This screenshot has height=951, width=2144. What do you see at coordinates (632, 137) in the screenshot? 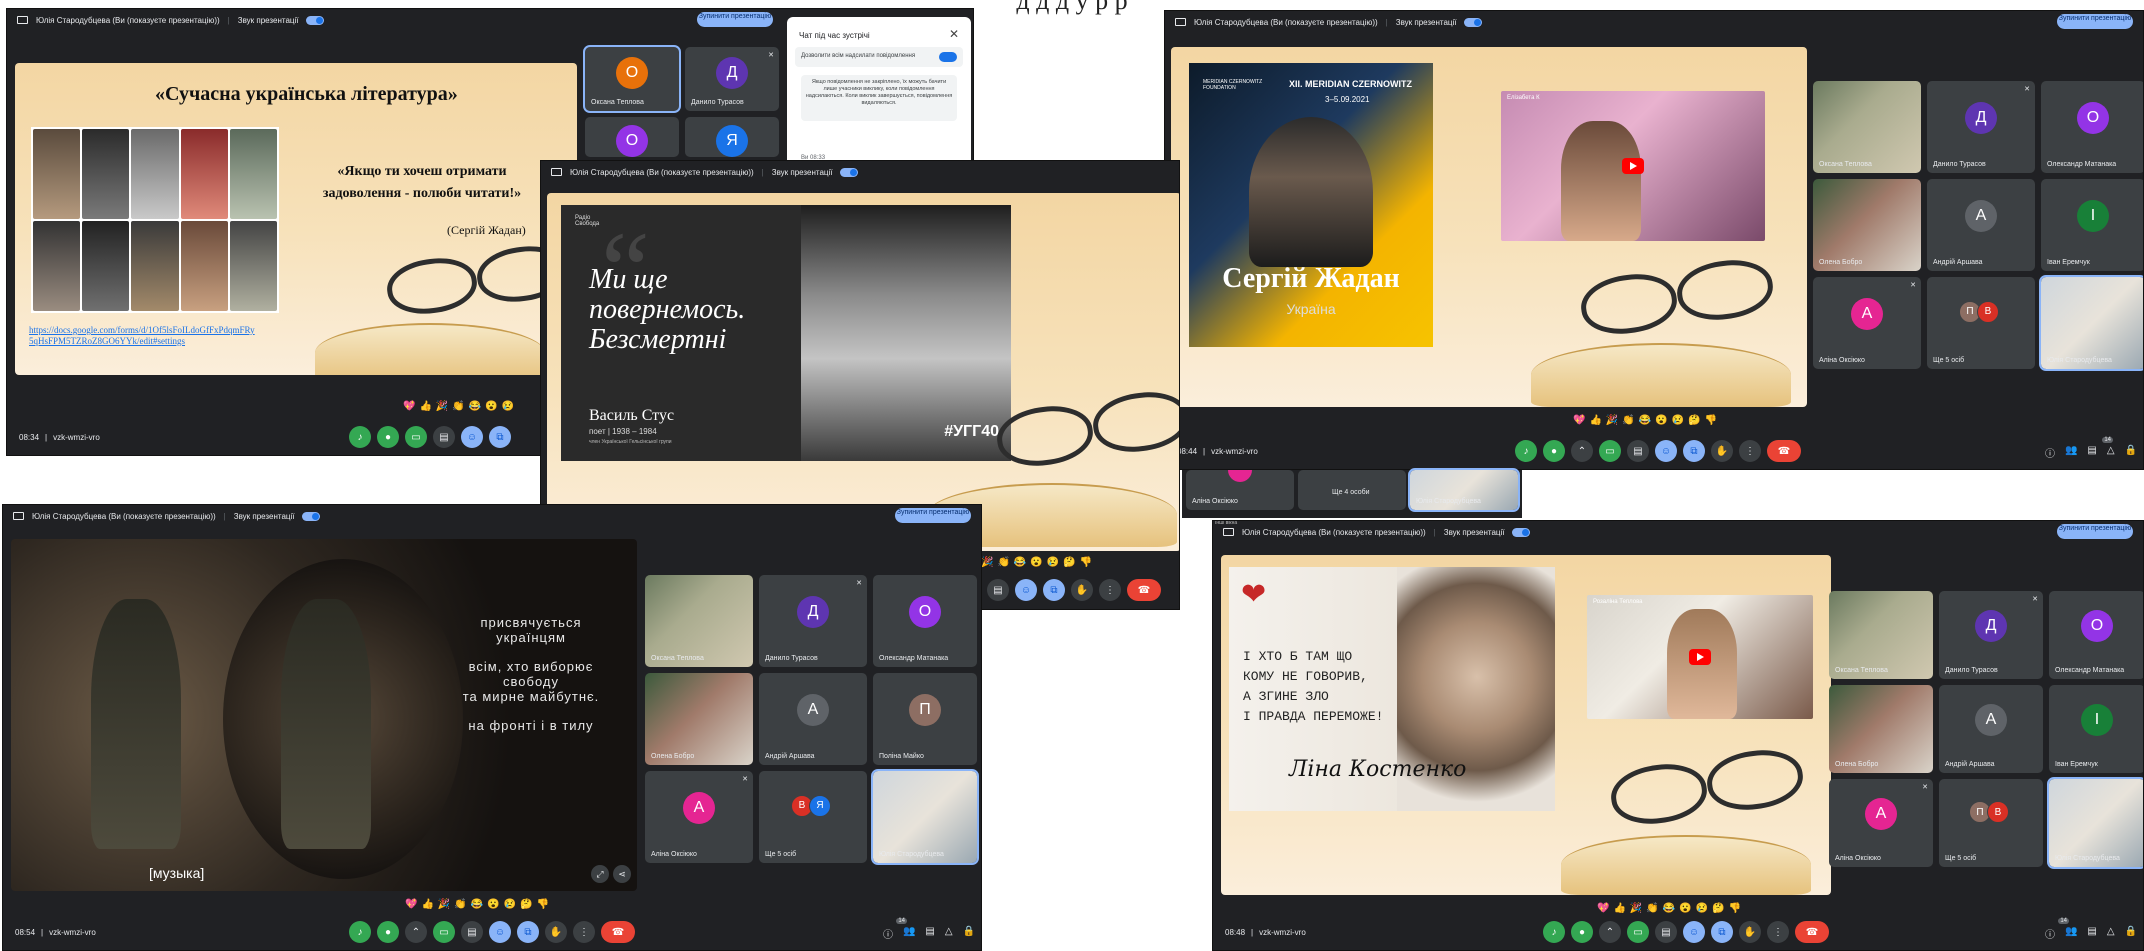
I see `participant-tile: О` at bounding box center [632, 137].